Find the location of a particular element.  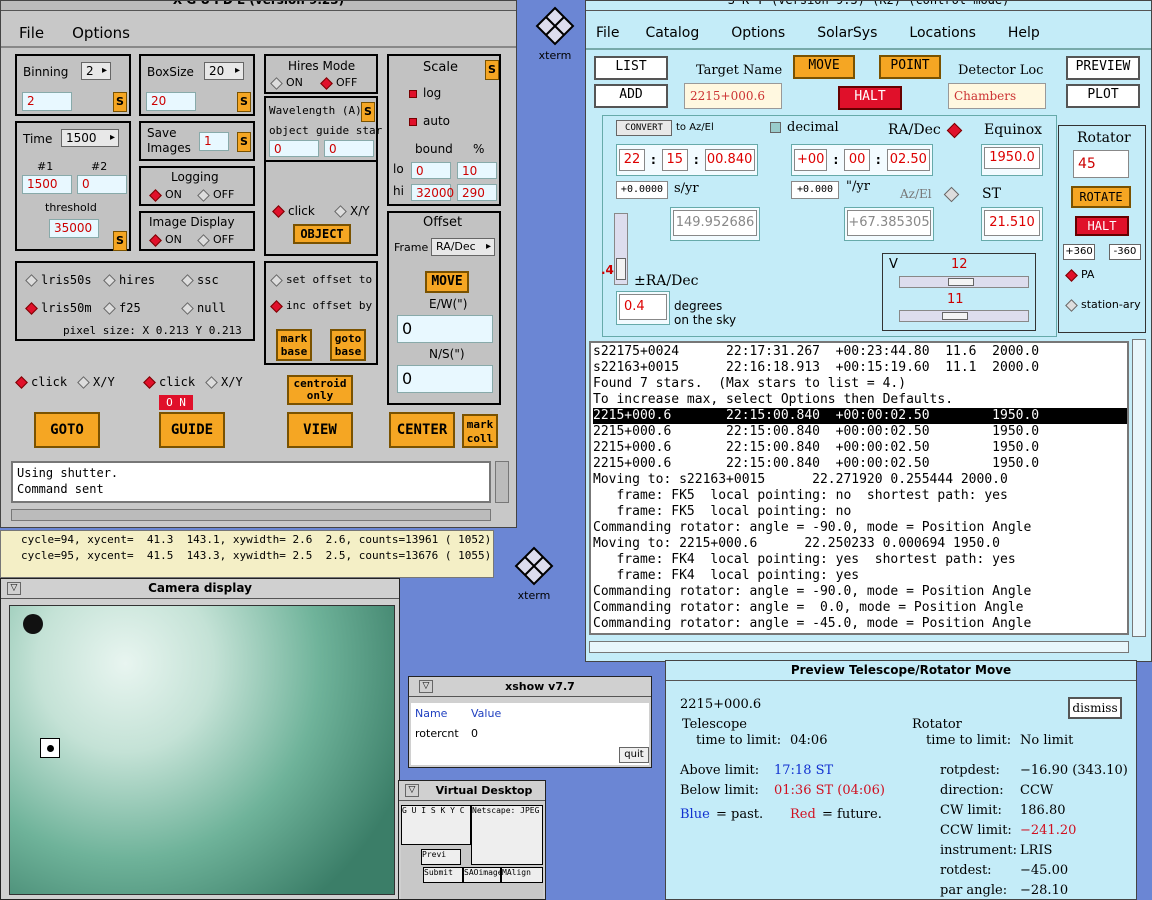

object-xy-radio: X/Y is located at coordinates (352, 211).